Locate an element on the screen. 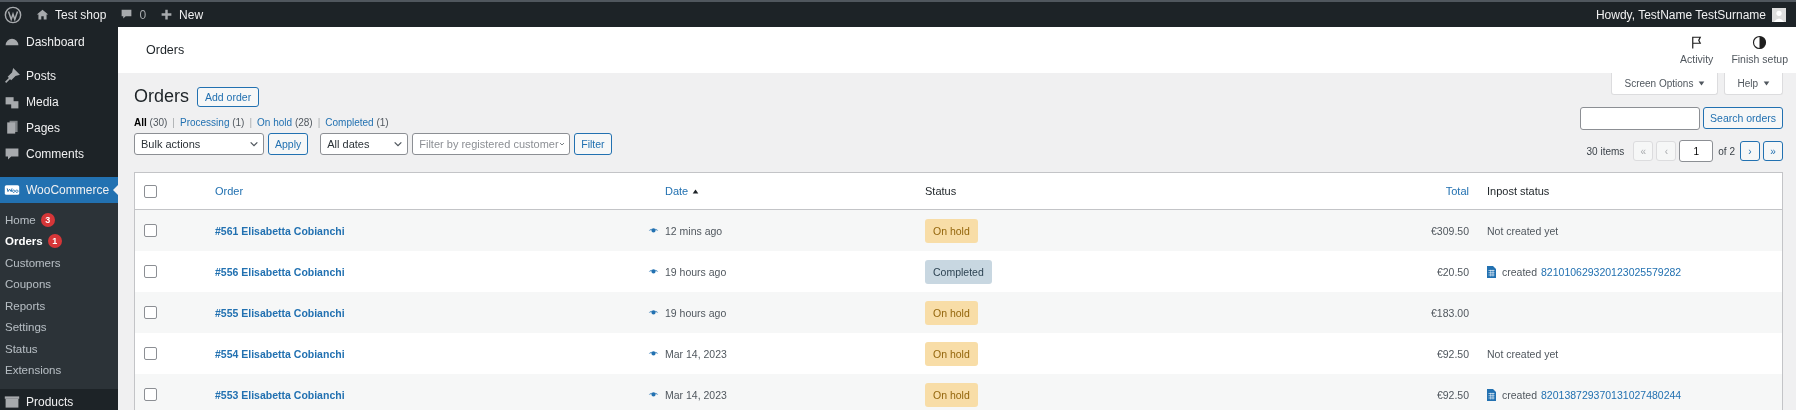 Image resolution: width=1796 pixels, height=410 pixels. filter-button: Filter is located at coordinates (593, 144).